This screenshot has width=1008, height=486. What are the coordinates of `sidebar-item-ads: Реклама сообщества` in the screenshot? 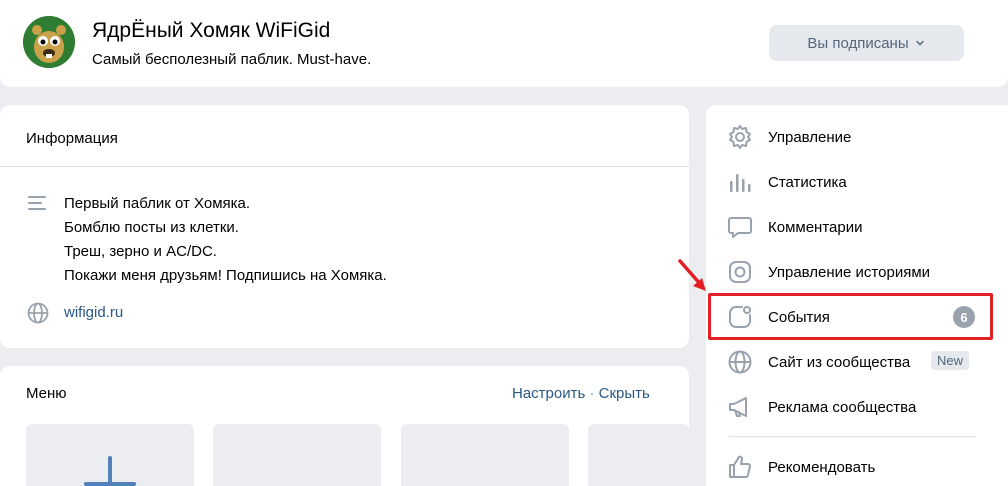 It's located at (851, 407).